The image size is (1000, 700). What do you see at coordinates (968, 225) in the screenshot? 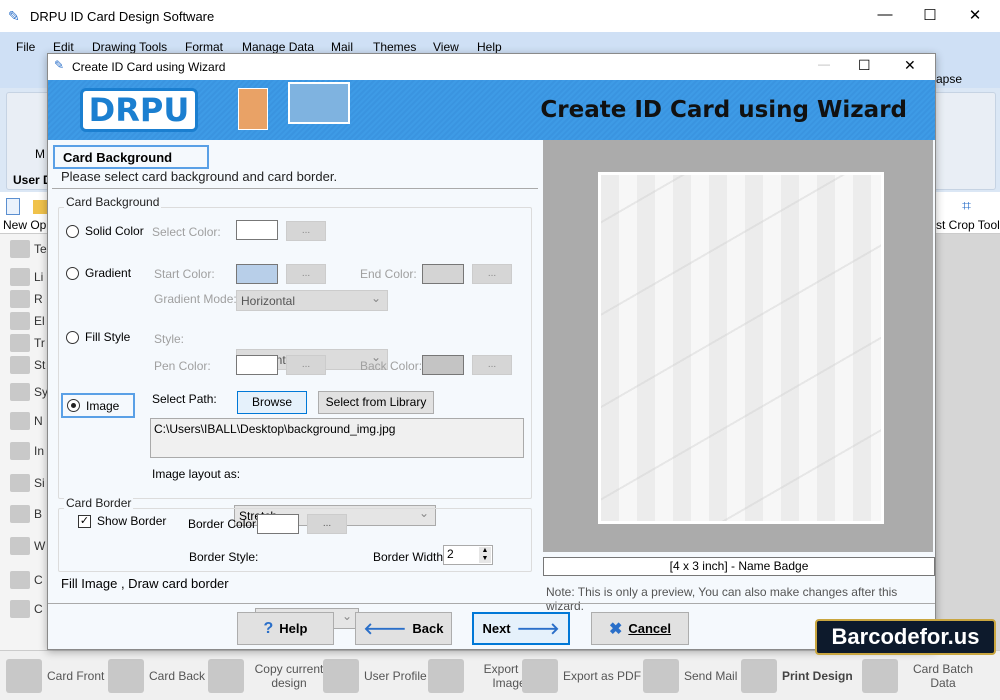
I see `crop-tool-label: st Crop Tool` at bounding box center [968, 225].